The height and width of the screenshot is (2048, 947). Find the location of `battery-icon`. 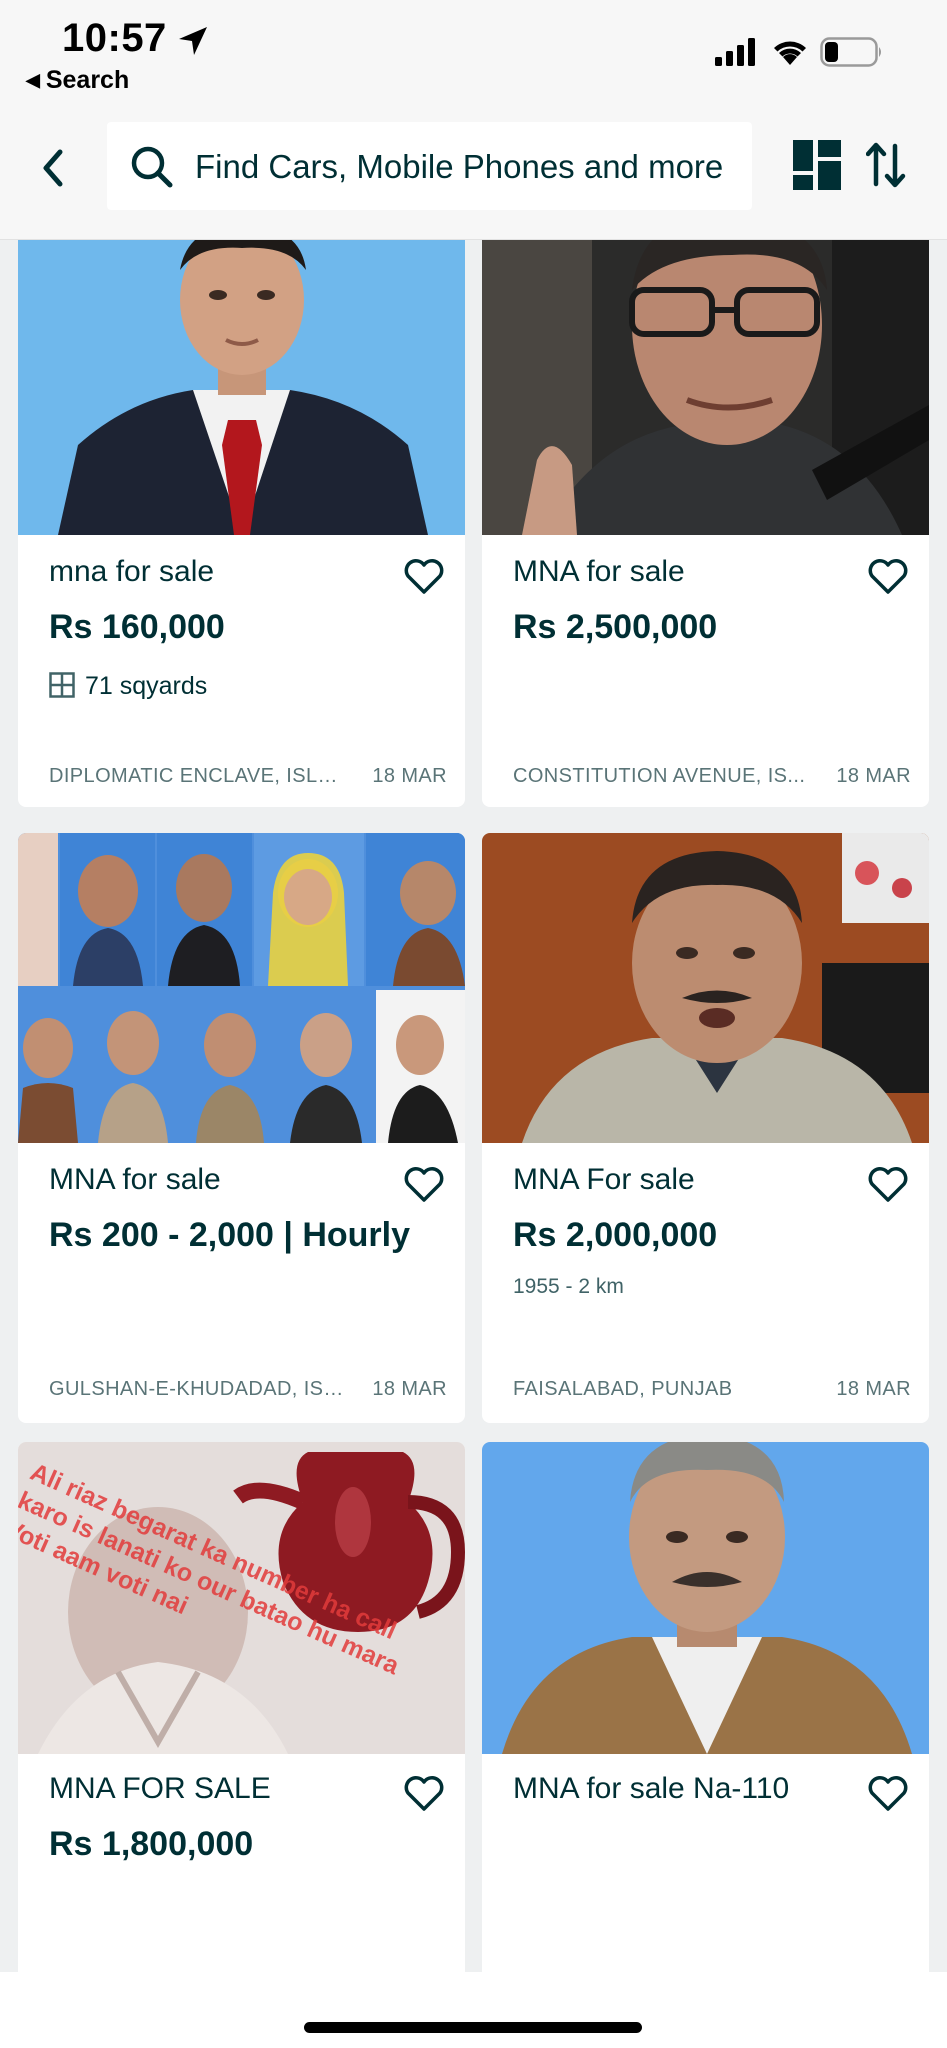

battery-icon is located at coordinates (850, 52).